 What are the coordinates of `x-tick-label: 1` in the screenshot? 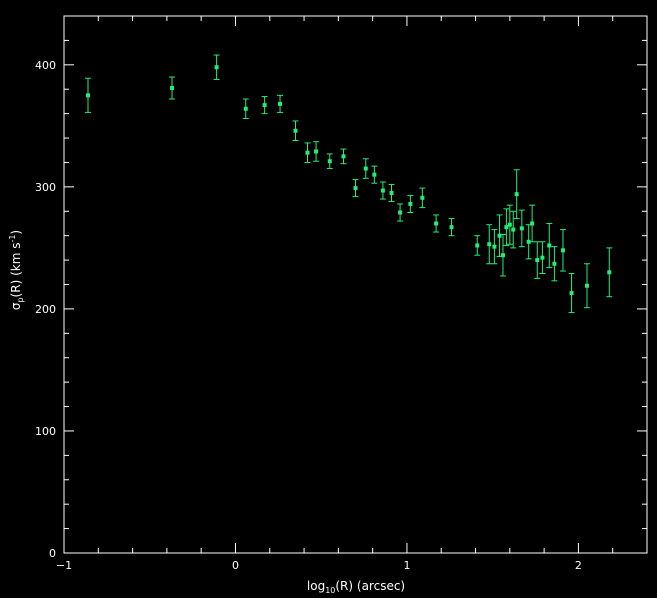 It's located at (406, 565).